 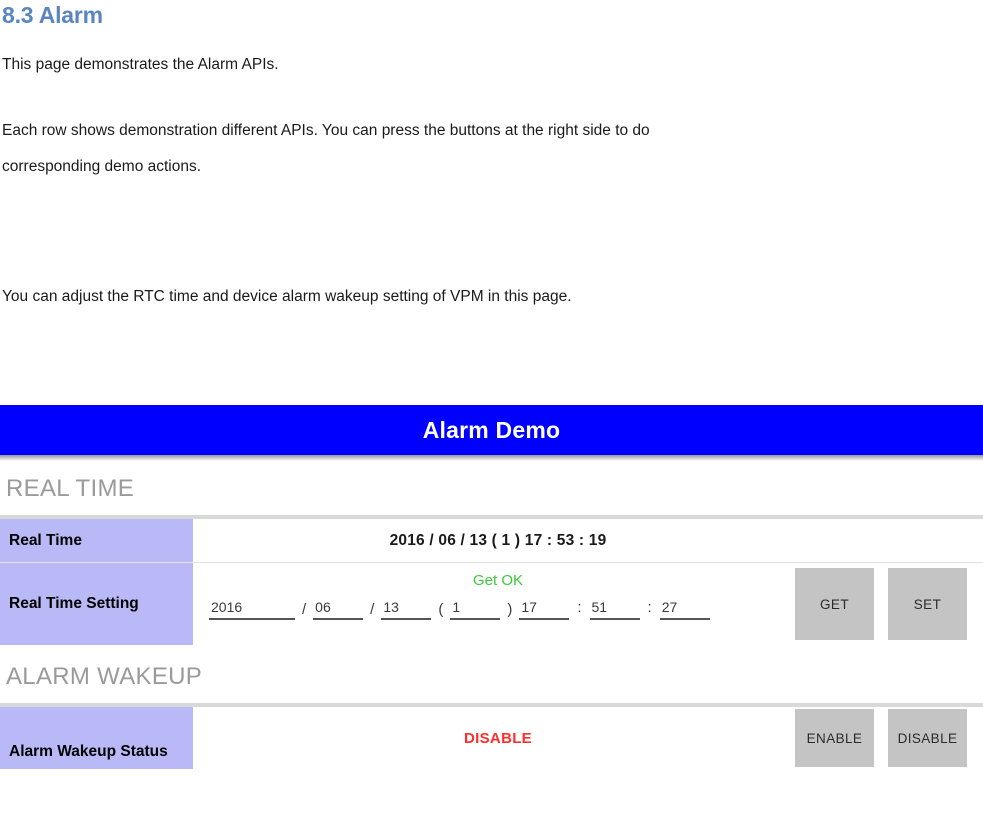 What do you see at coordinates (338, 609) in the screenshot?
I see `month-field: 06` at bounding box center [338, 609].